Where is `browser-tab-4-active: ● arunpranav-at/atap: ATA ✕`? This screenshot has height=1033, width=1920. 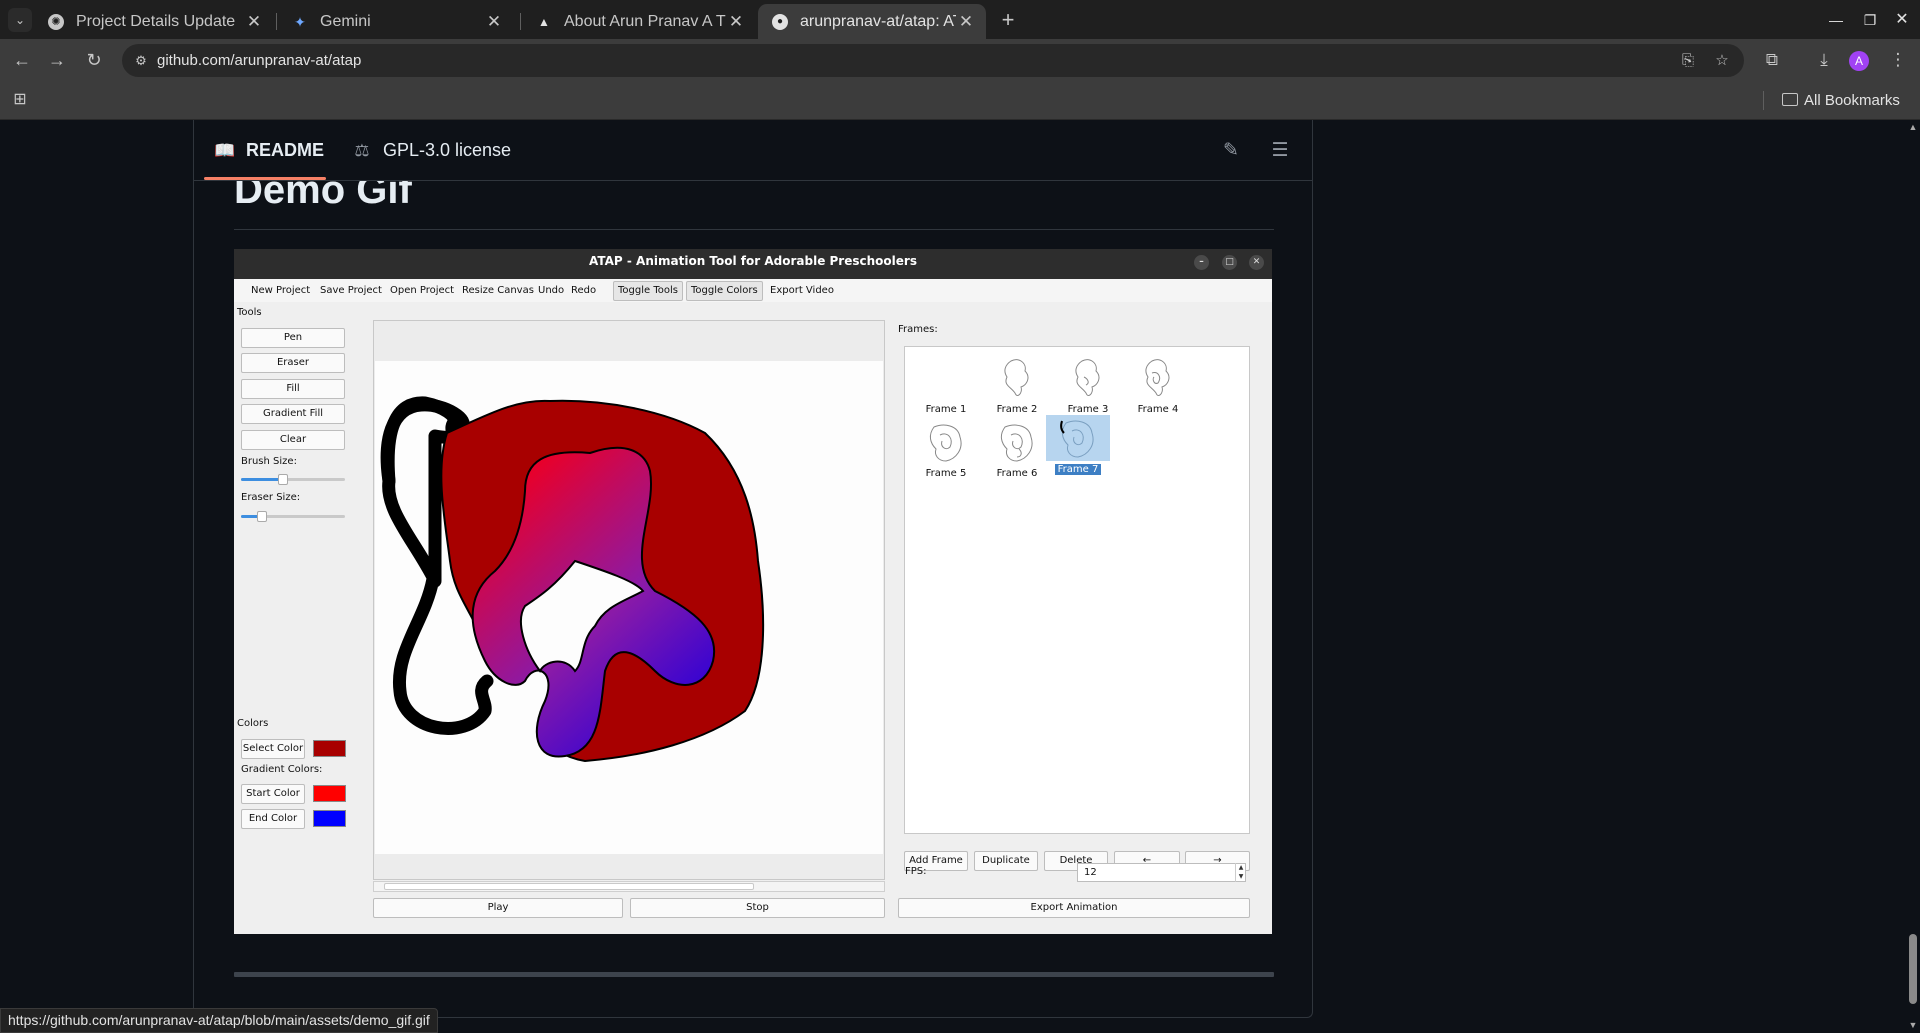
browser-tab-4-active: ● arunpranav-at/atap: ATA ✕ is located at coordinates (872, 21).